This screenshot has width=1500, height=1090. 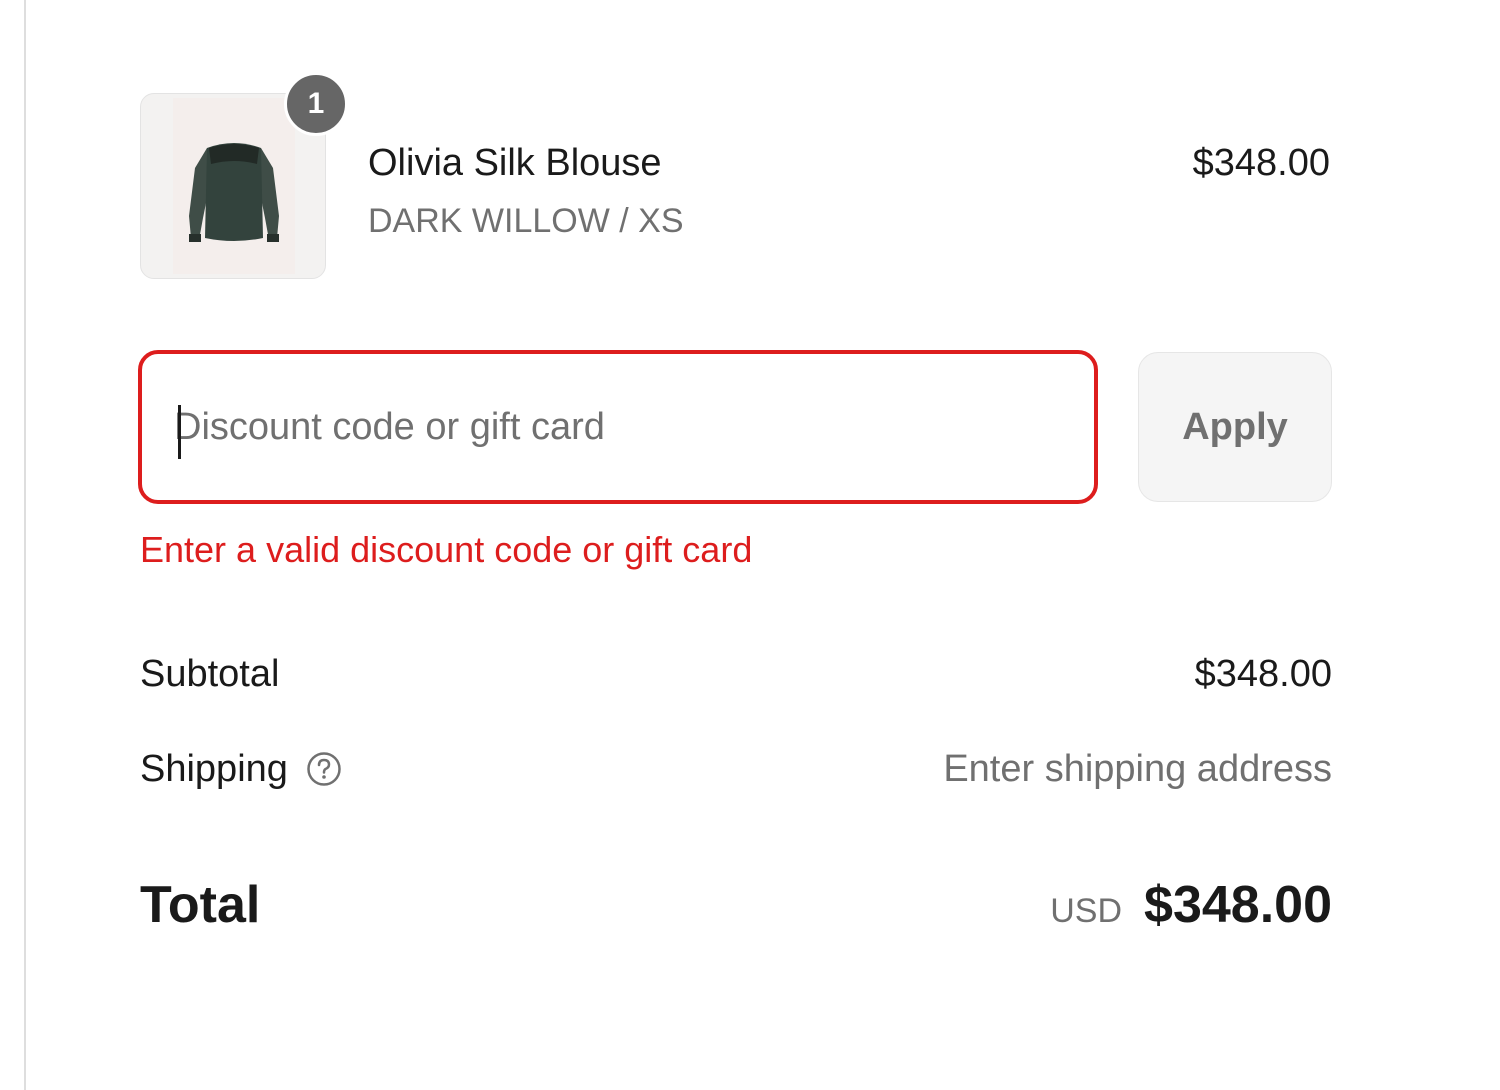 I want to click on subtotal-value: $348.00, so click(x=1263, y=674).